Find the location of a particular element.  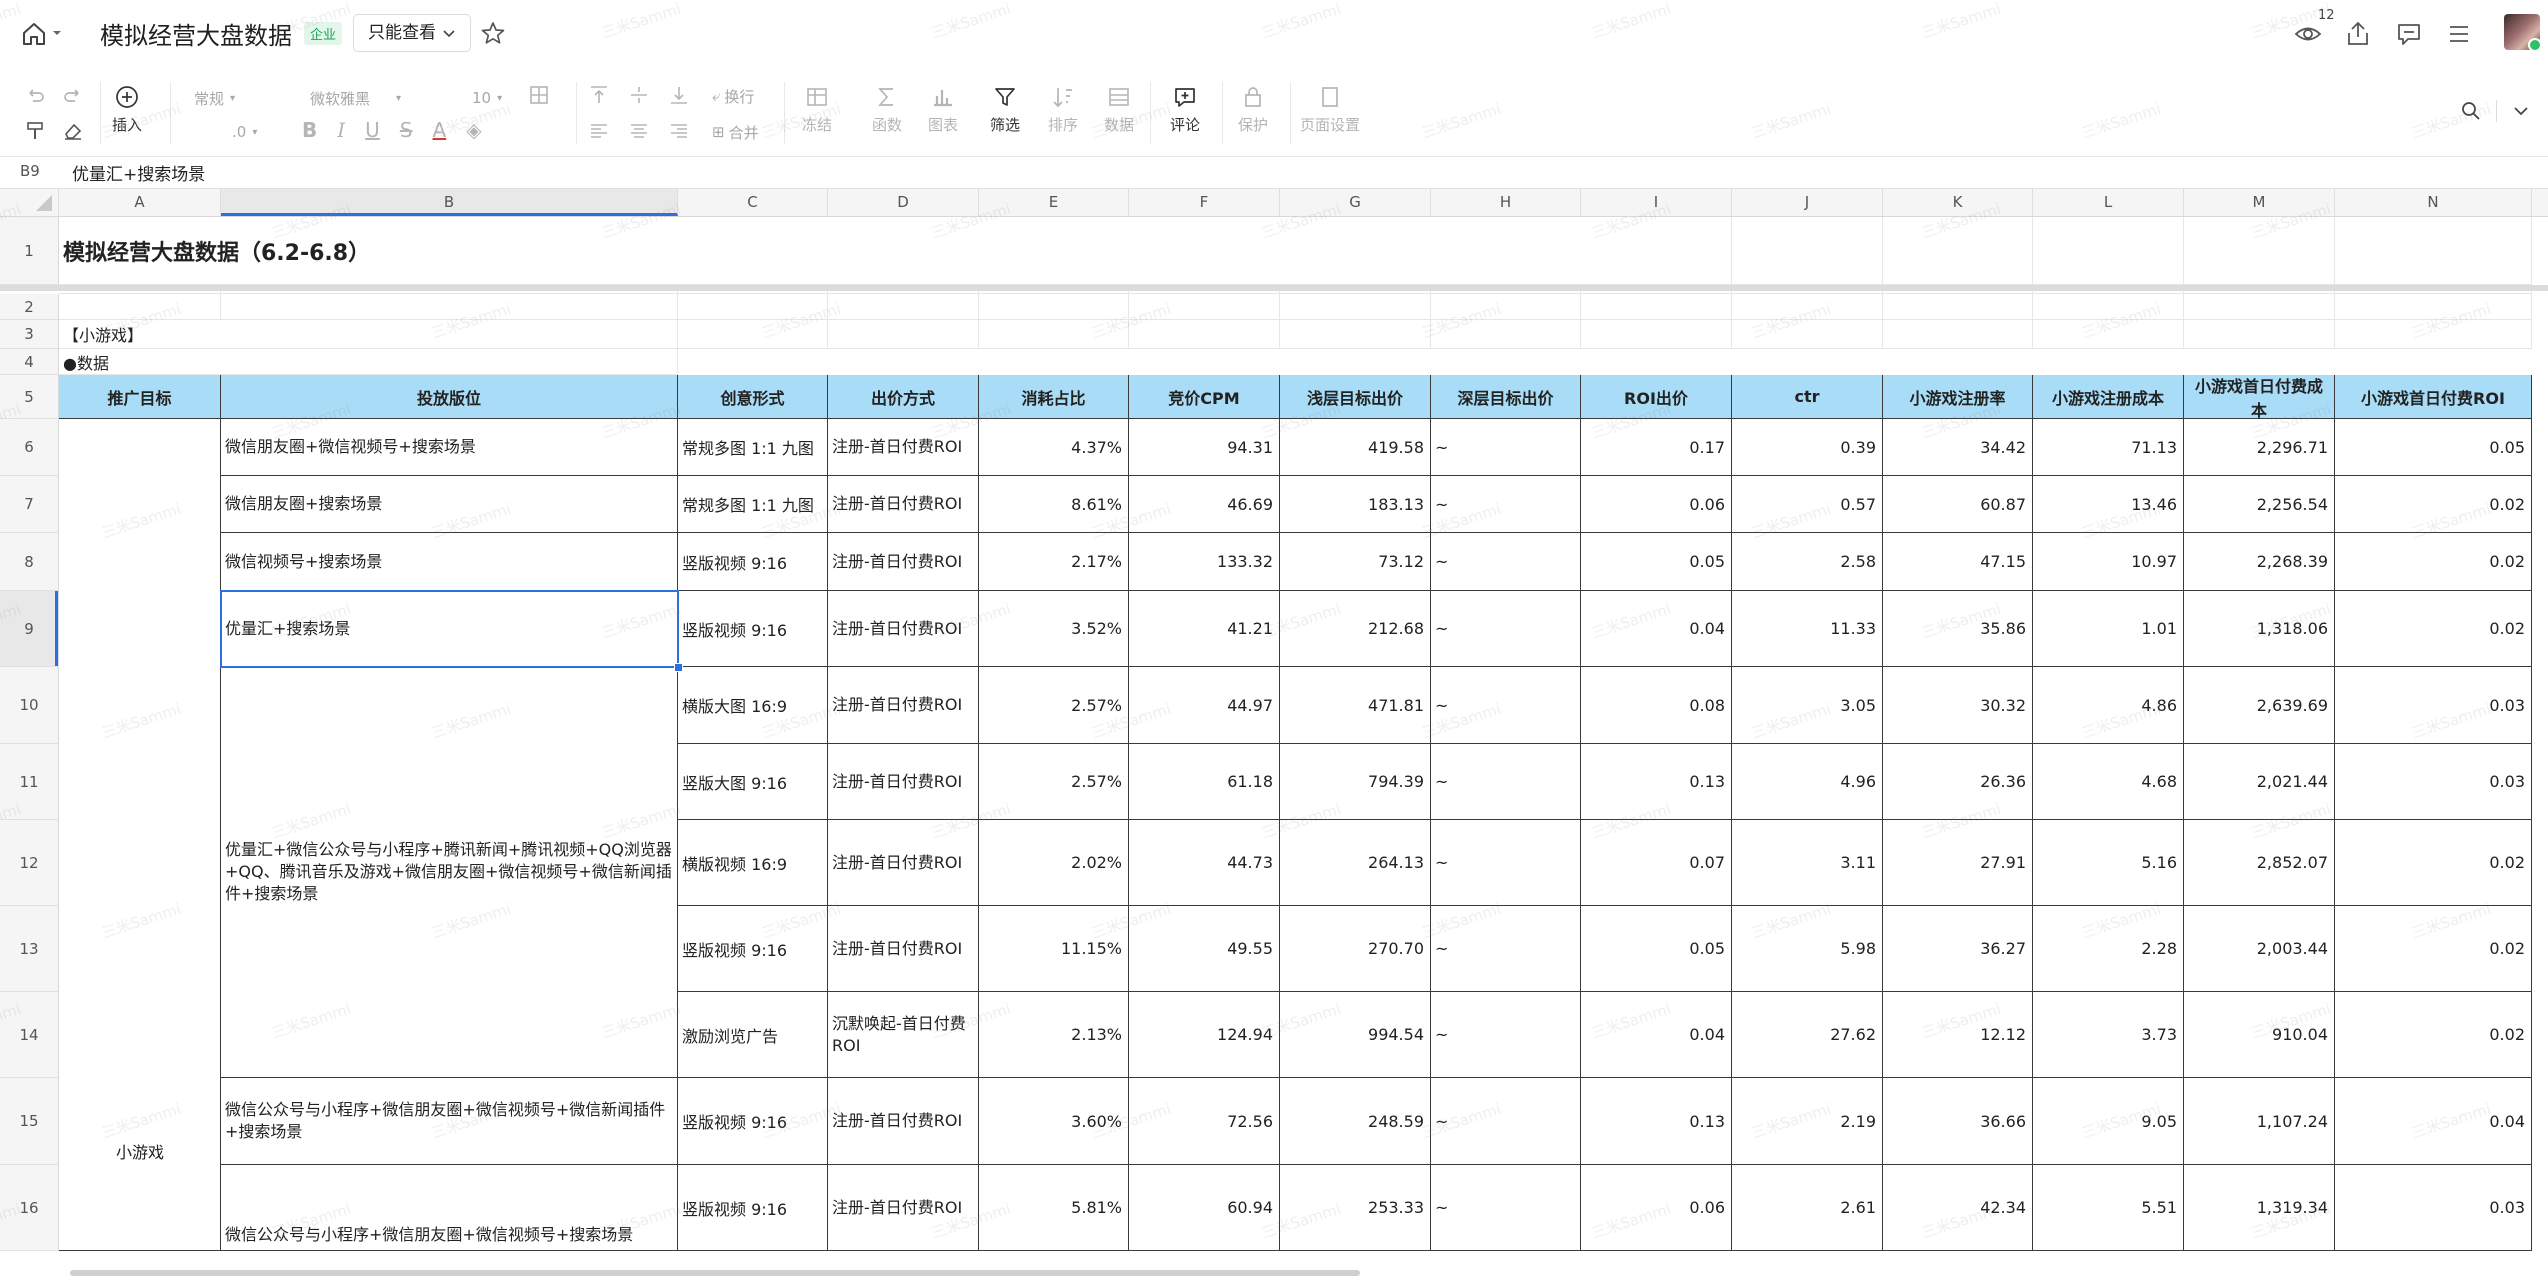

column-header-l: L is located at coordinates (2108, 202).